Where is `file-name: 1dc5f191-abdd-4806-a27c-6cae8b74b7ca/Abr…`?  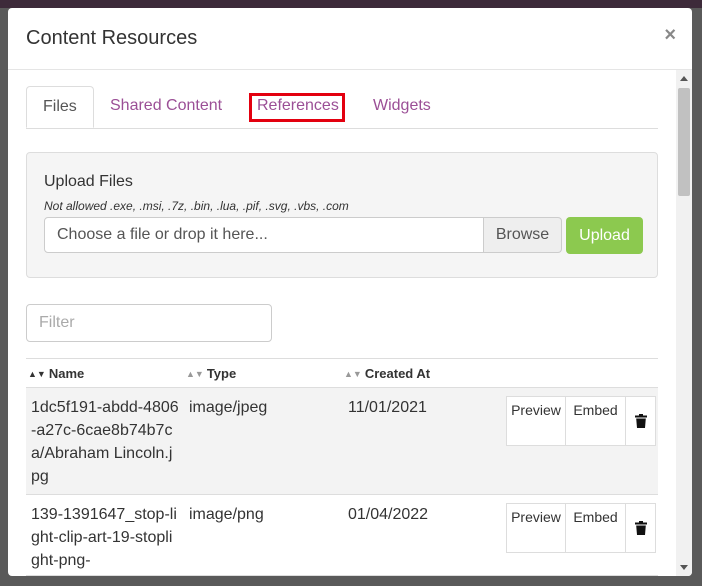 file-name: 1dc5f191-abdd-4806-a27c-6cae8b74b7ca/Abr… is located at coordinates (105, 442).